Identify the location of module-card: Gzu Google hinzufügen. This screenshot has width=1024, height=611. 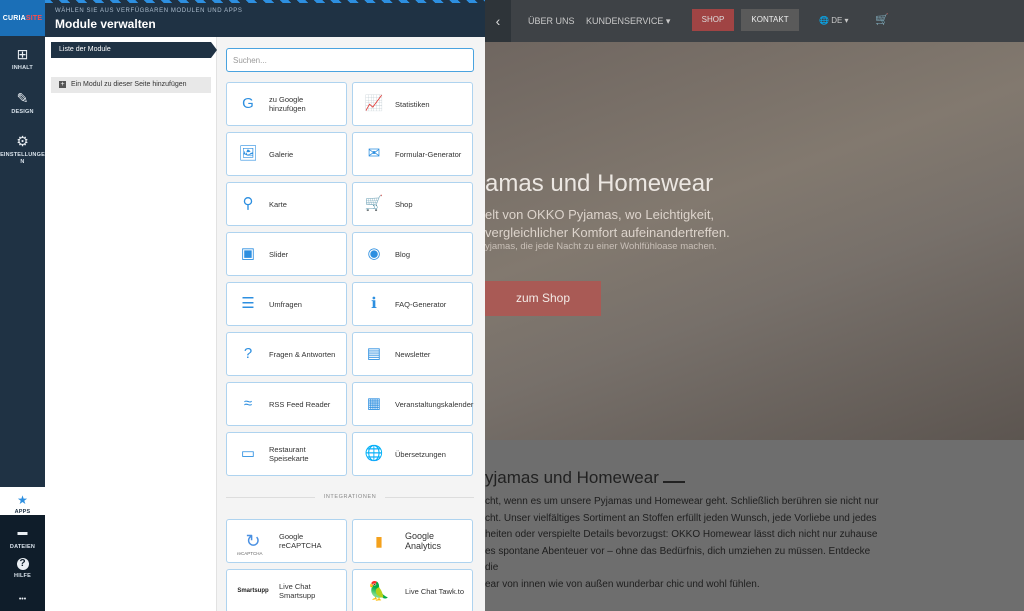
(286, 104).